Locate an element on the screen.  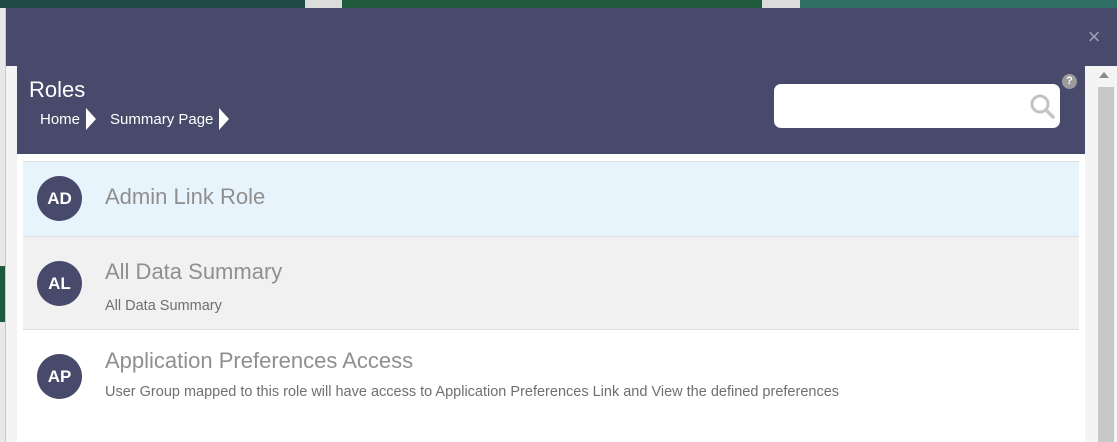
help-icon: ? is located at coordinates (1069, 81).